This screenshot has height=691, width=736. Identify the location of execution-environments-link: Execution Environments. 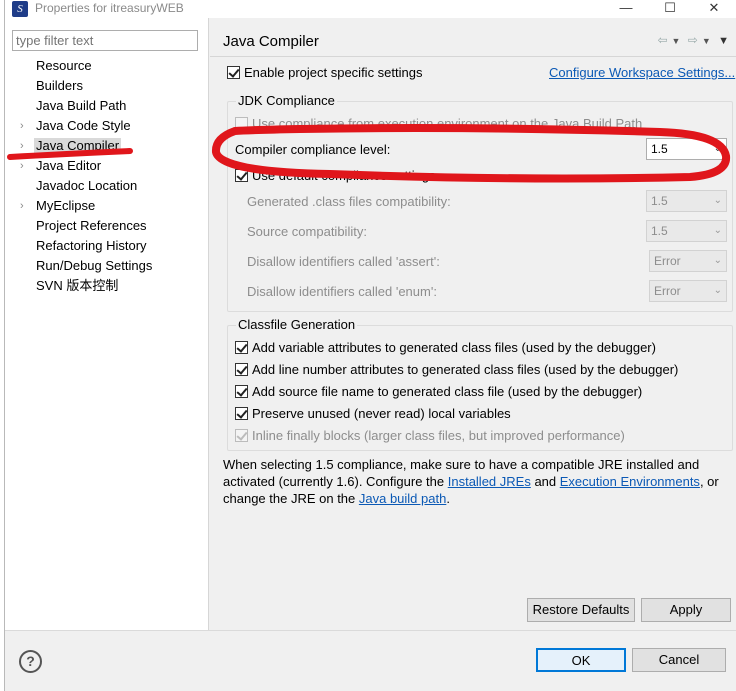
(630, 481).